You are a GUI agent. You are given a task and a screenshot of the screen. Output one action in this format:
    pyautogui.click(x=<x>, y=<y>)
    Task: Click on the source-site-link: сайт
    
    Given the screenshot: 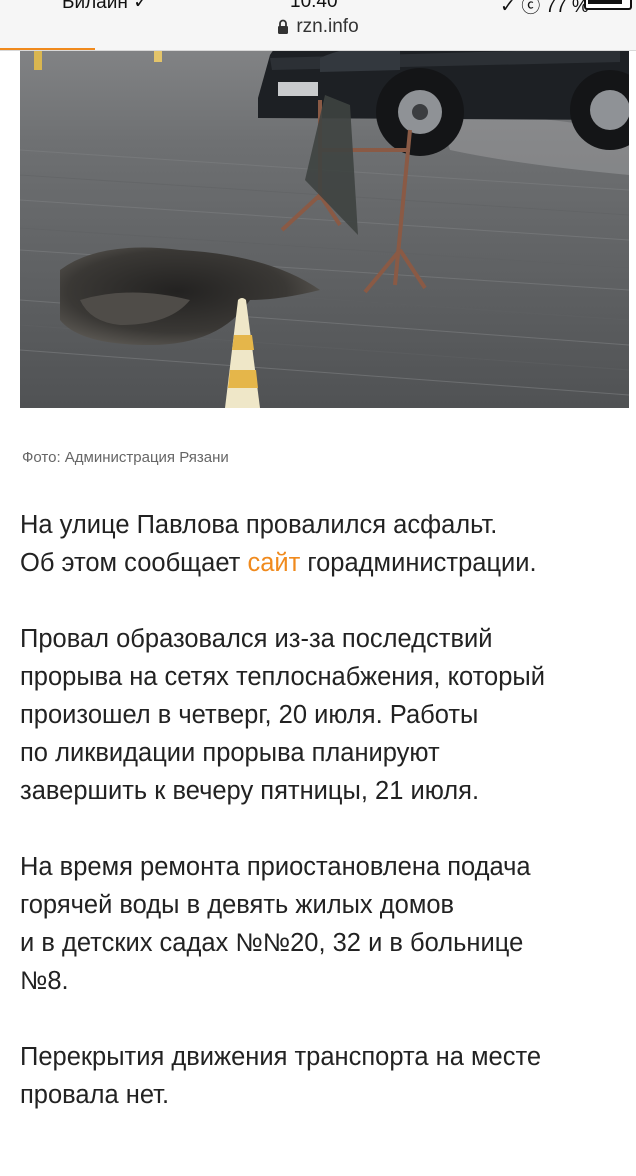 What is the action you would take?
    pyautogui.click(x=273, y=563)
    